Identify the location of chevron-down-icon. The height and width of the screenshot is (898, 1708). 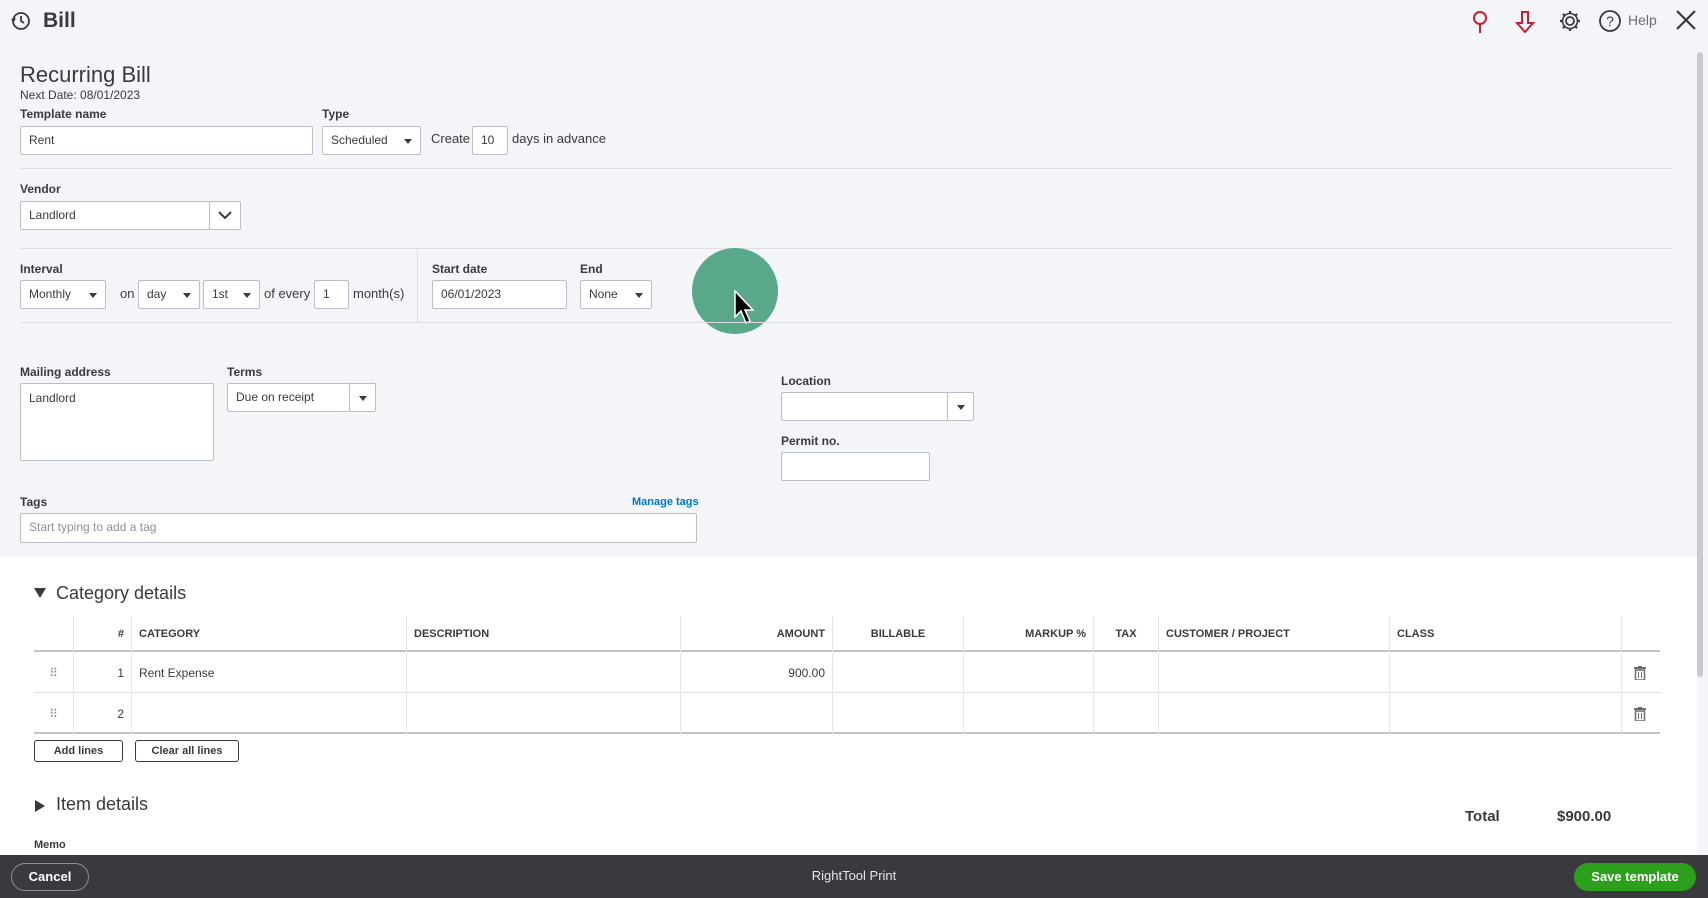
(225, 215).